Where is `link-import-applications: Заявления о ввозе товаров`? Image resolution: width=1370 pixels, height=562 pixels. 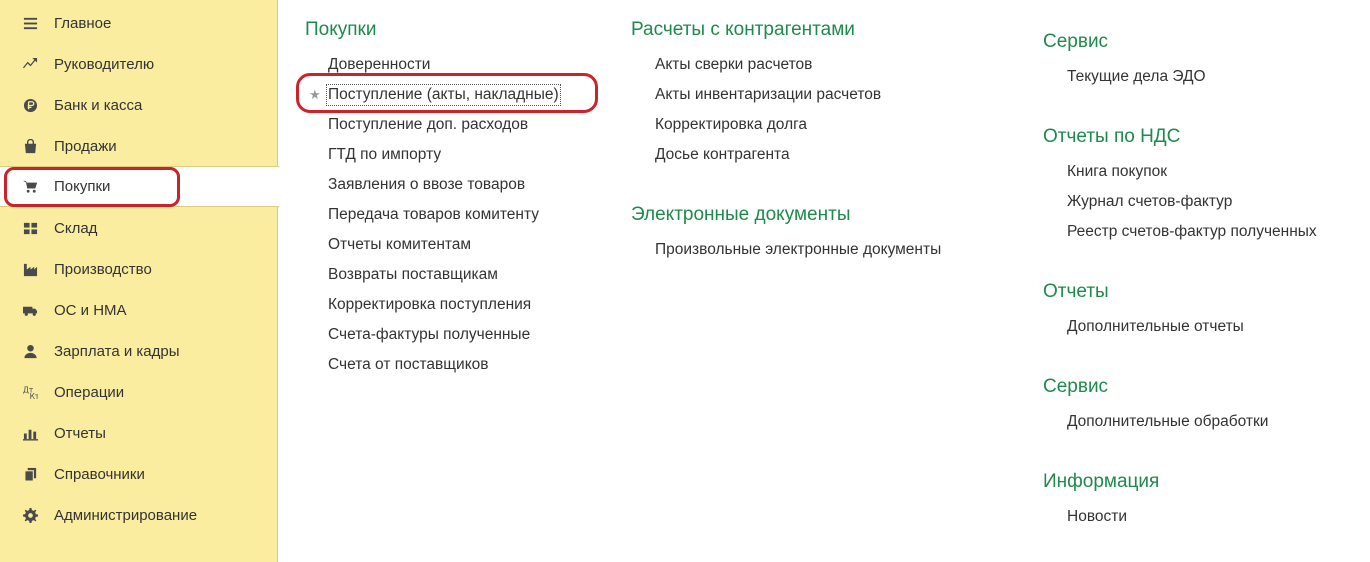
link-import-applications: Заявления о ввозе товаров is located at coordinates (426, 185).